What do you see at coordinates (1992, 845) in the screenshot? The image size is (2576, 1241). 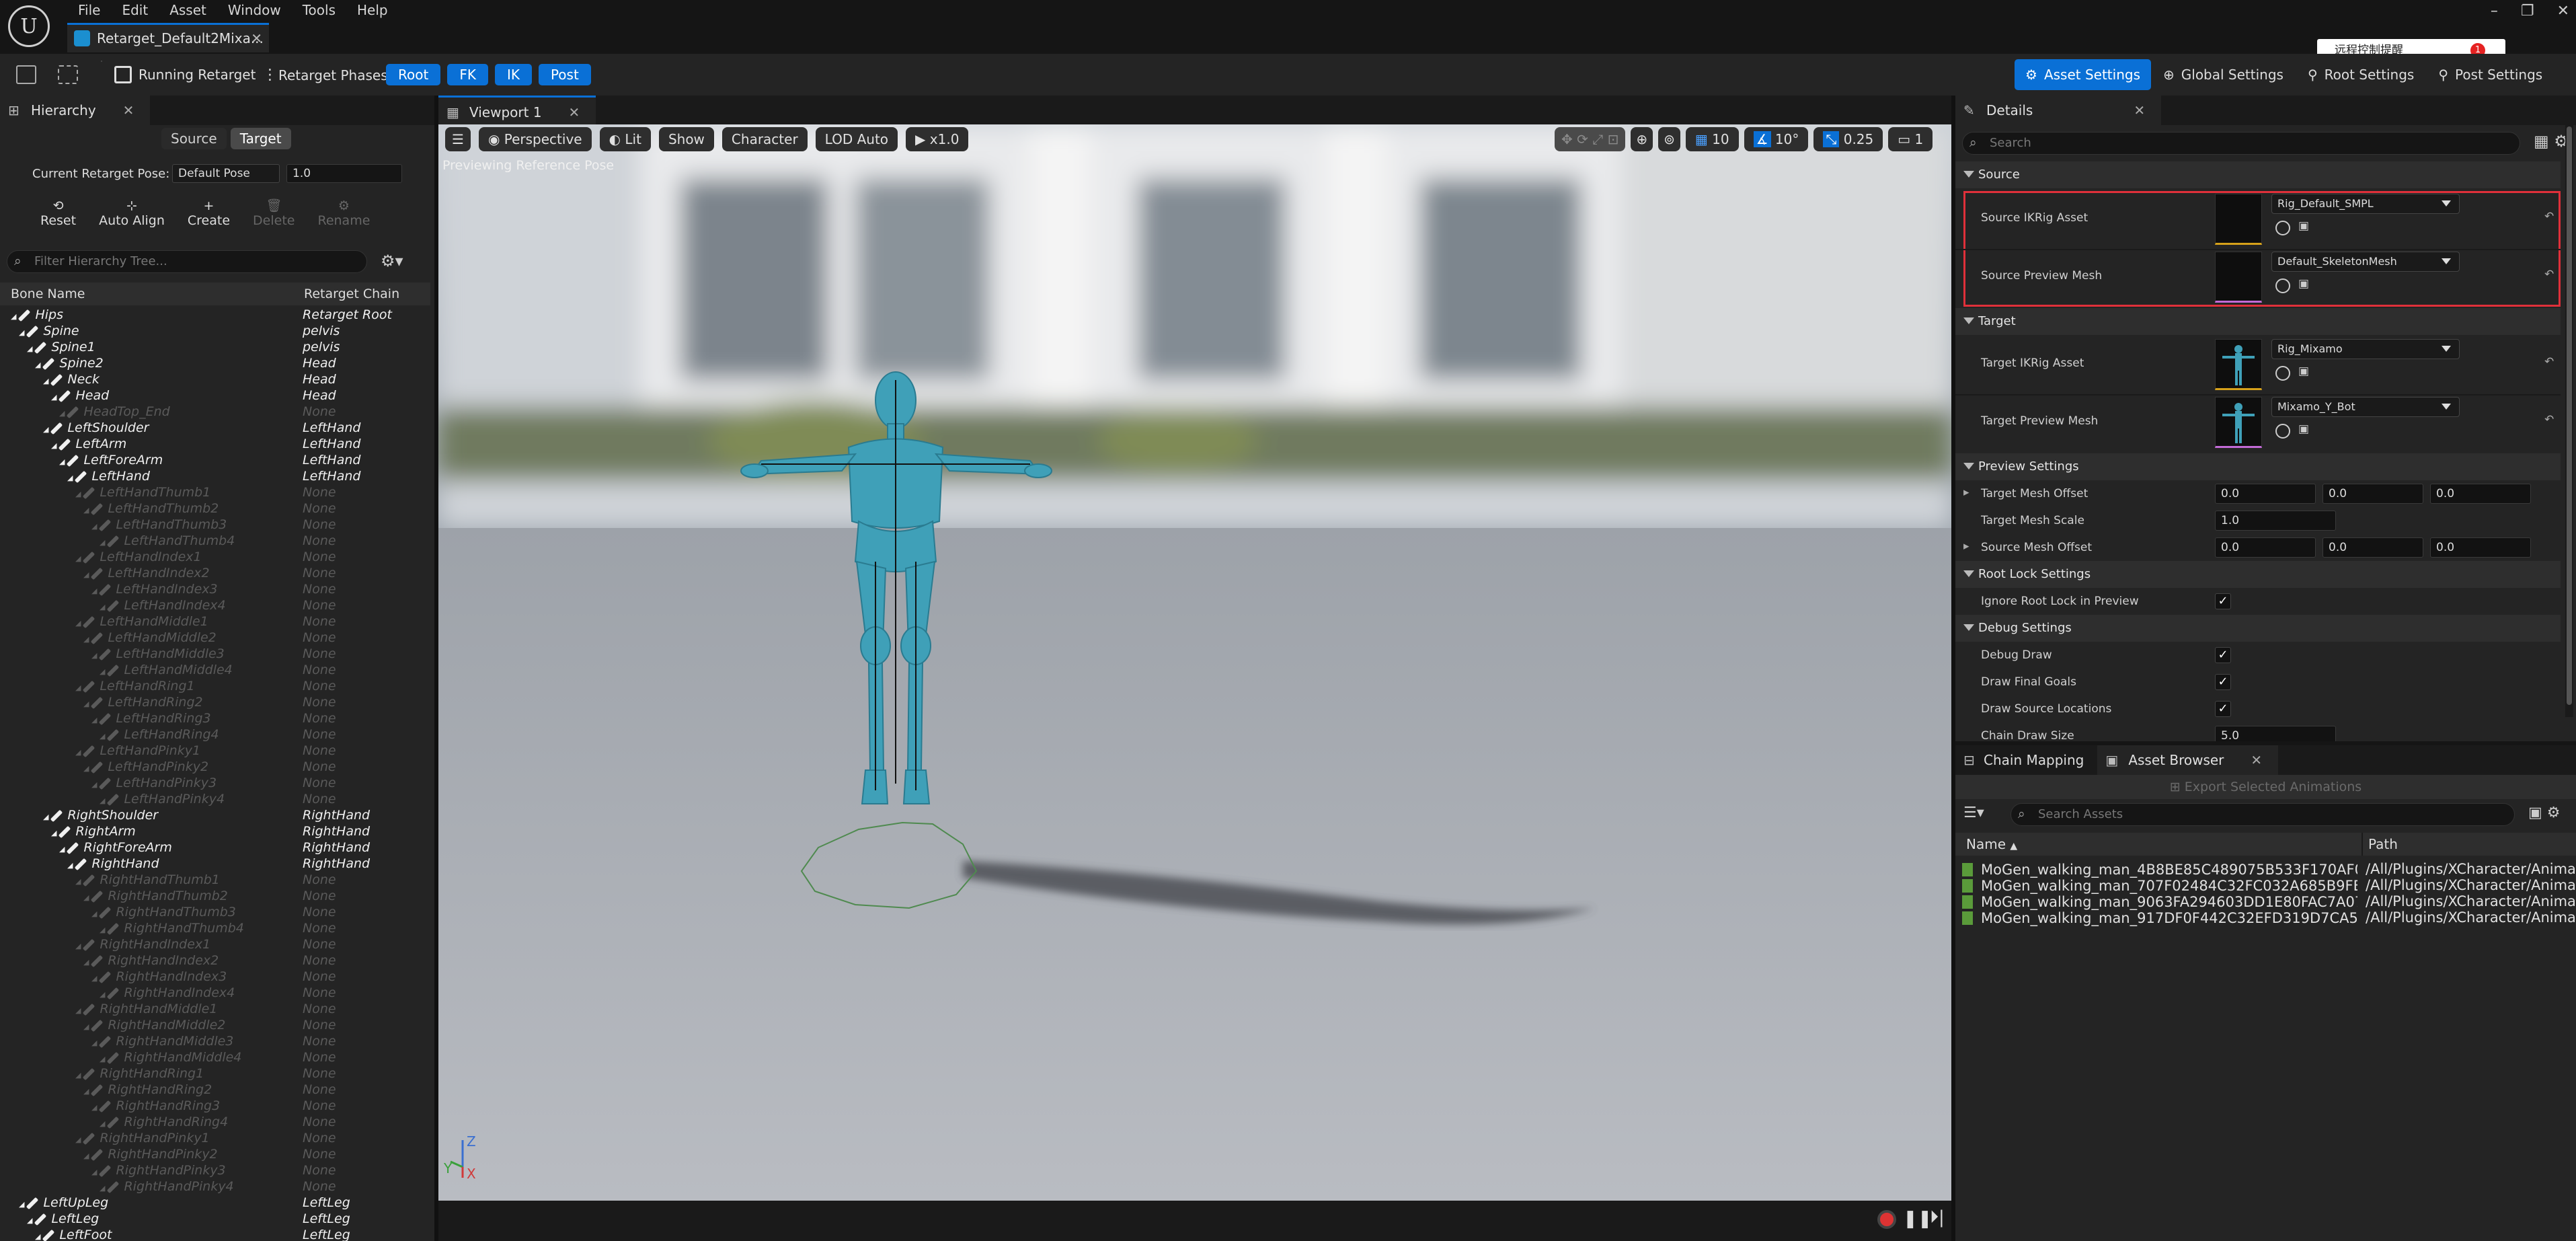 I see `name-column-header: Name ▲` at bounding box center [1992, 845].